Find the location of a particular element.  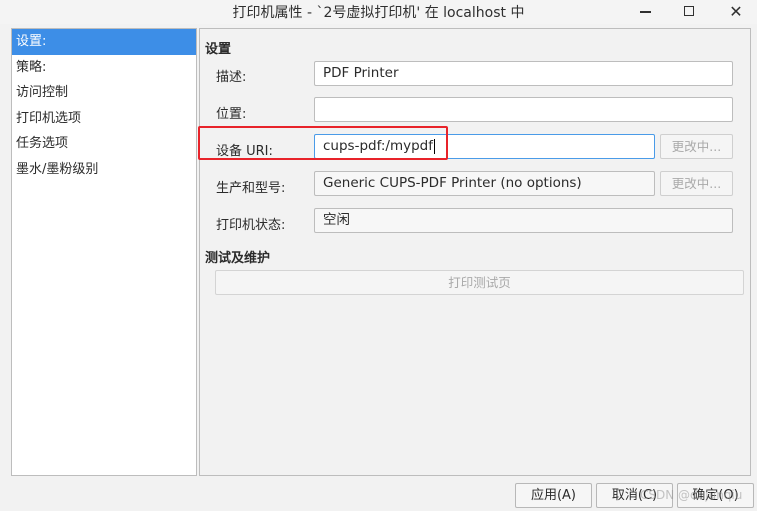

sidebar-item-settings: 设置: is located at coordinates (104, 42).